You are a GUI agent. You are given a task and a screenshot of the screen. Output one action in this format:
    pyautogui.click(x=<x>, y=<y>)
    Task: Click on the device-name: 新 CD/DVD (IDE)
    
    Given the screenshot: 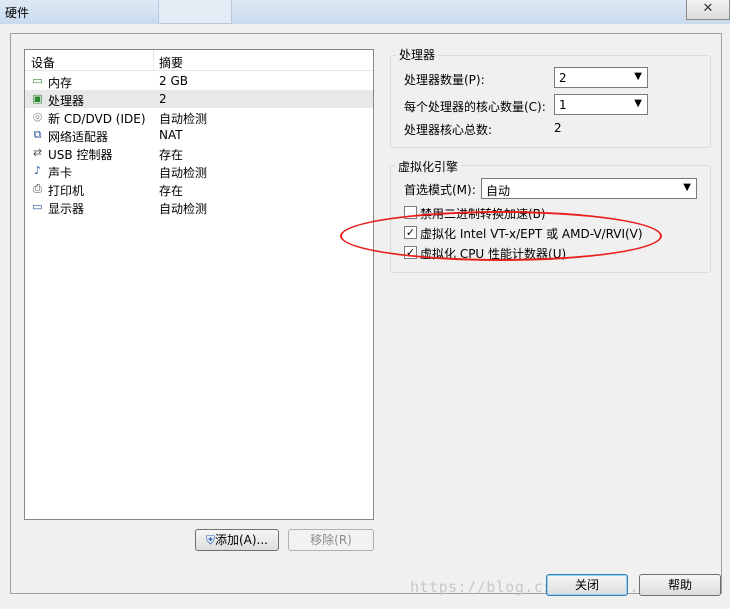 What is the action you would take?
    pyautogui.click(x=97, y=119)
    